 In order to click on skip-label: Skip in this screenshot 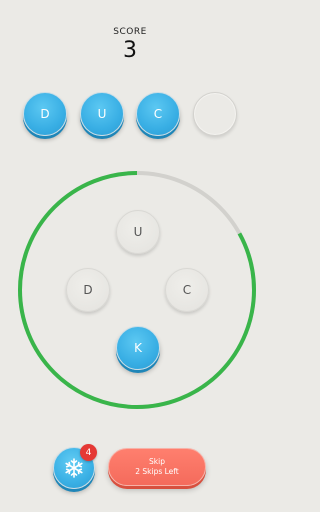, I will do `click(157, 461)`.